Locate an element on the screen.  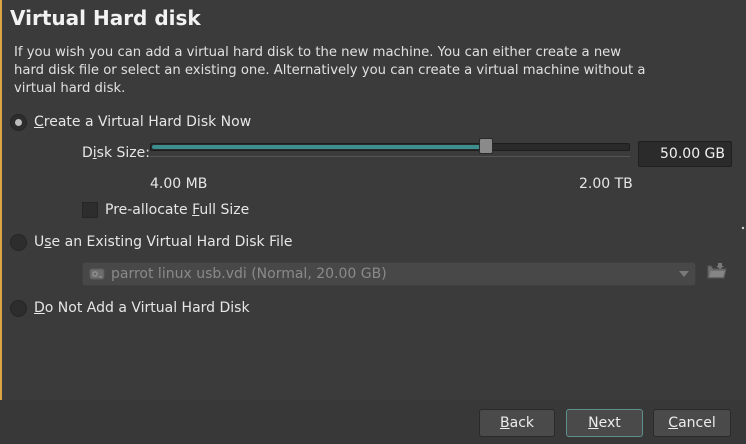
radio-use-existing: Use an Existing Virtual Hard Disk File is located at coordinates (151, 242).